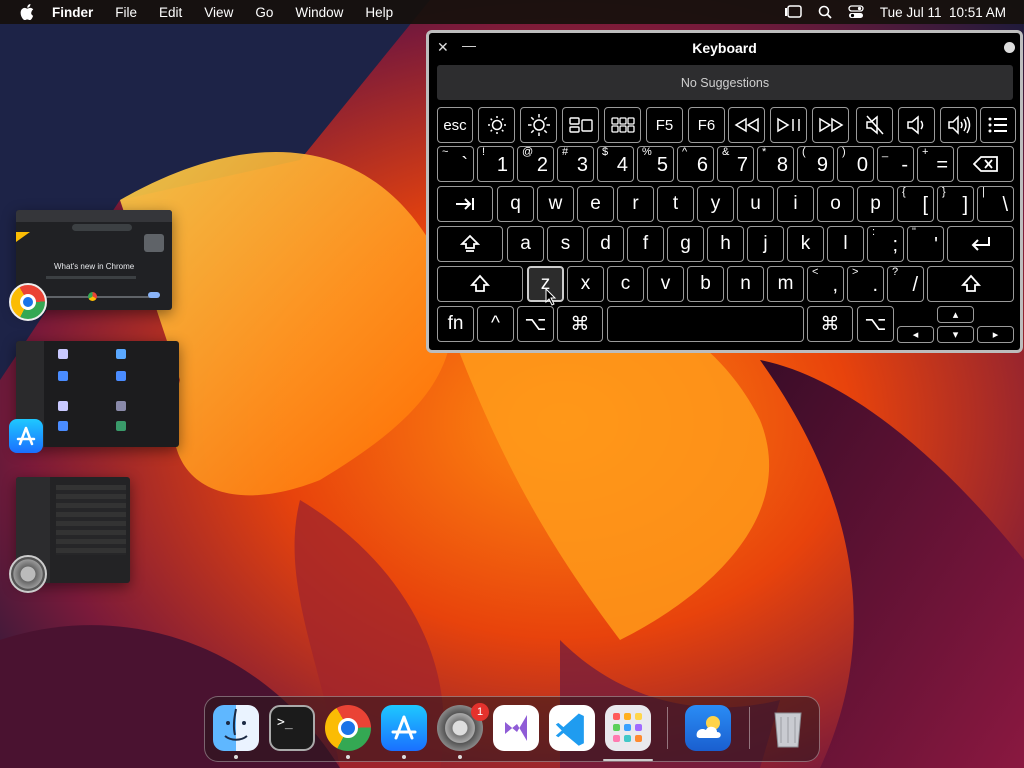 The height and width of the screenshot is (768, 1024). What do you see at coordinates (845, 244) in the screenshot?
I see `key-l: l` at bounding box center [845, 244].